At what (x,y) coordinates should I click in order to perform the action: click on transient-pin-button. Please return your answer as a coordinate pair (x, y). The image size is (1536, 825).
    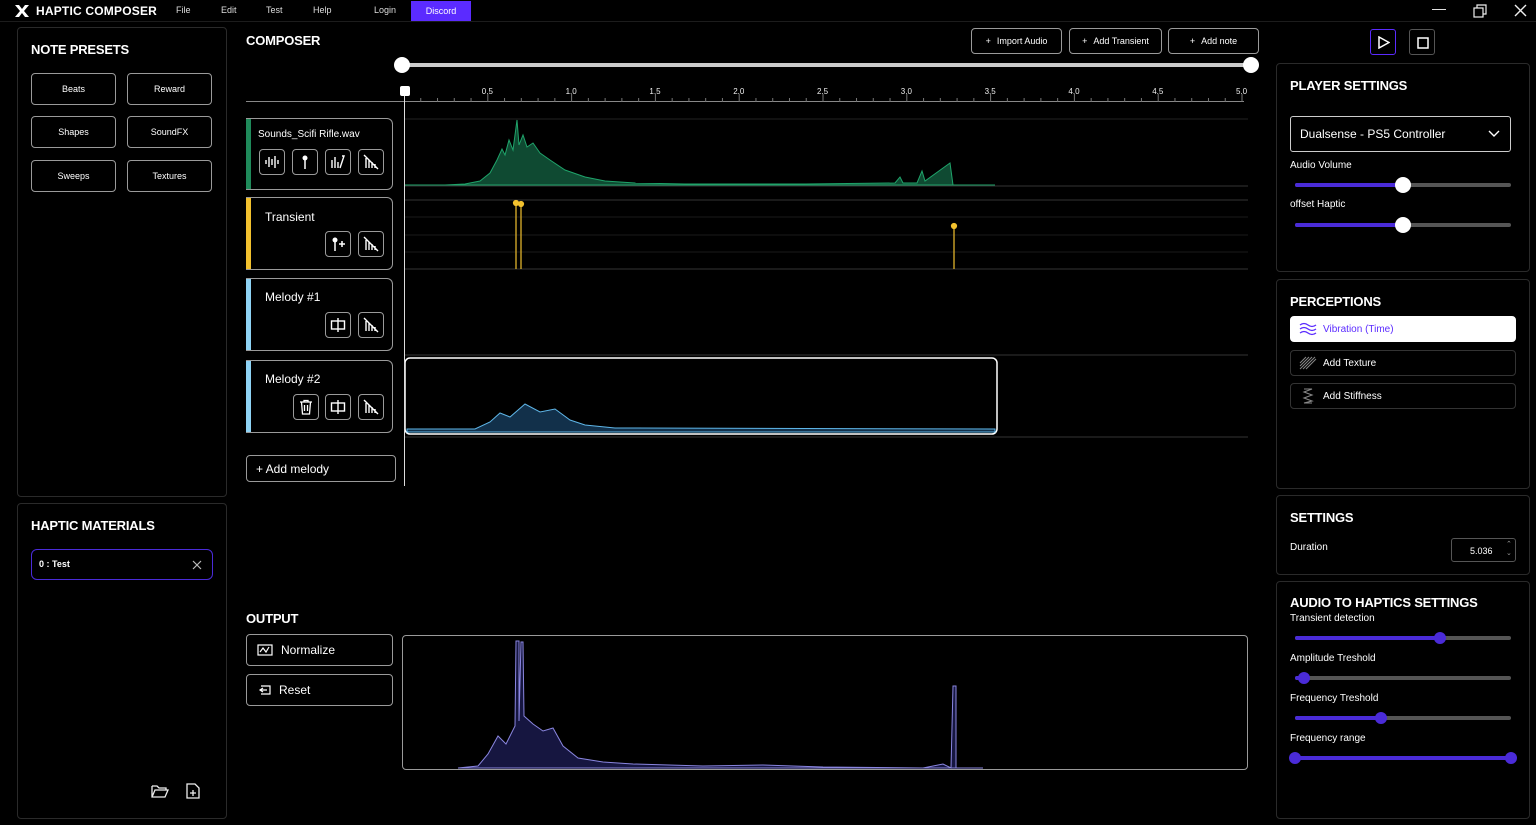
    Looking at the image, I should click on (305, 162).